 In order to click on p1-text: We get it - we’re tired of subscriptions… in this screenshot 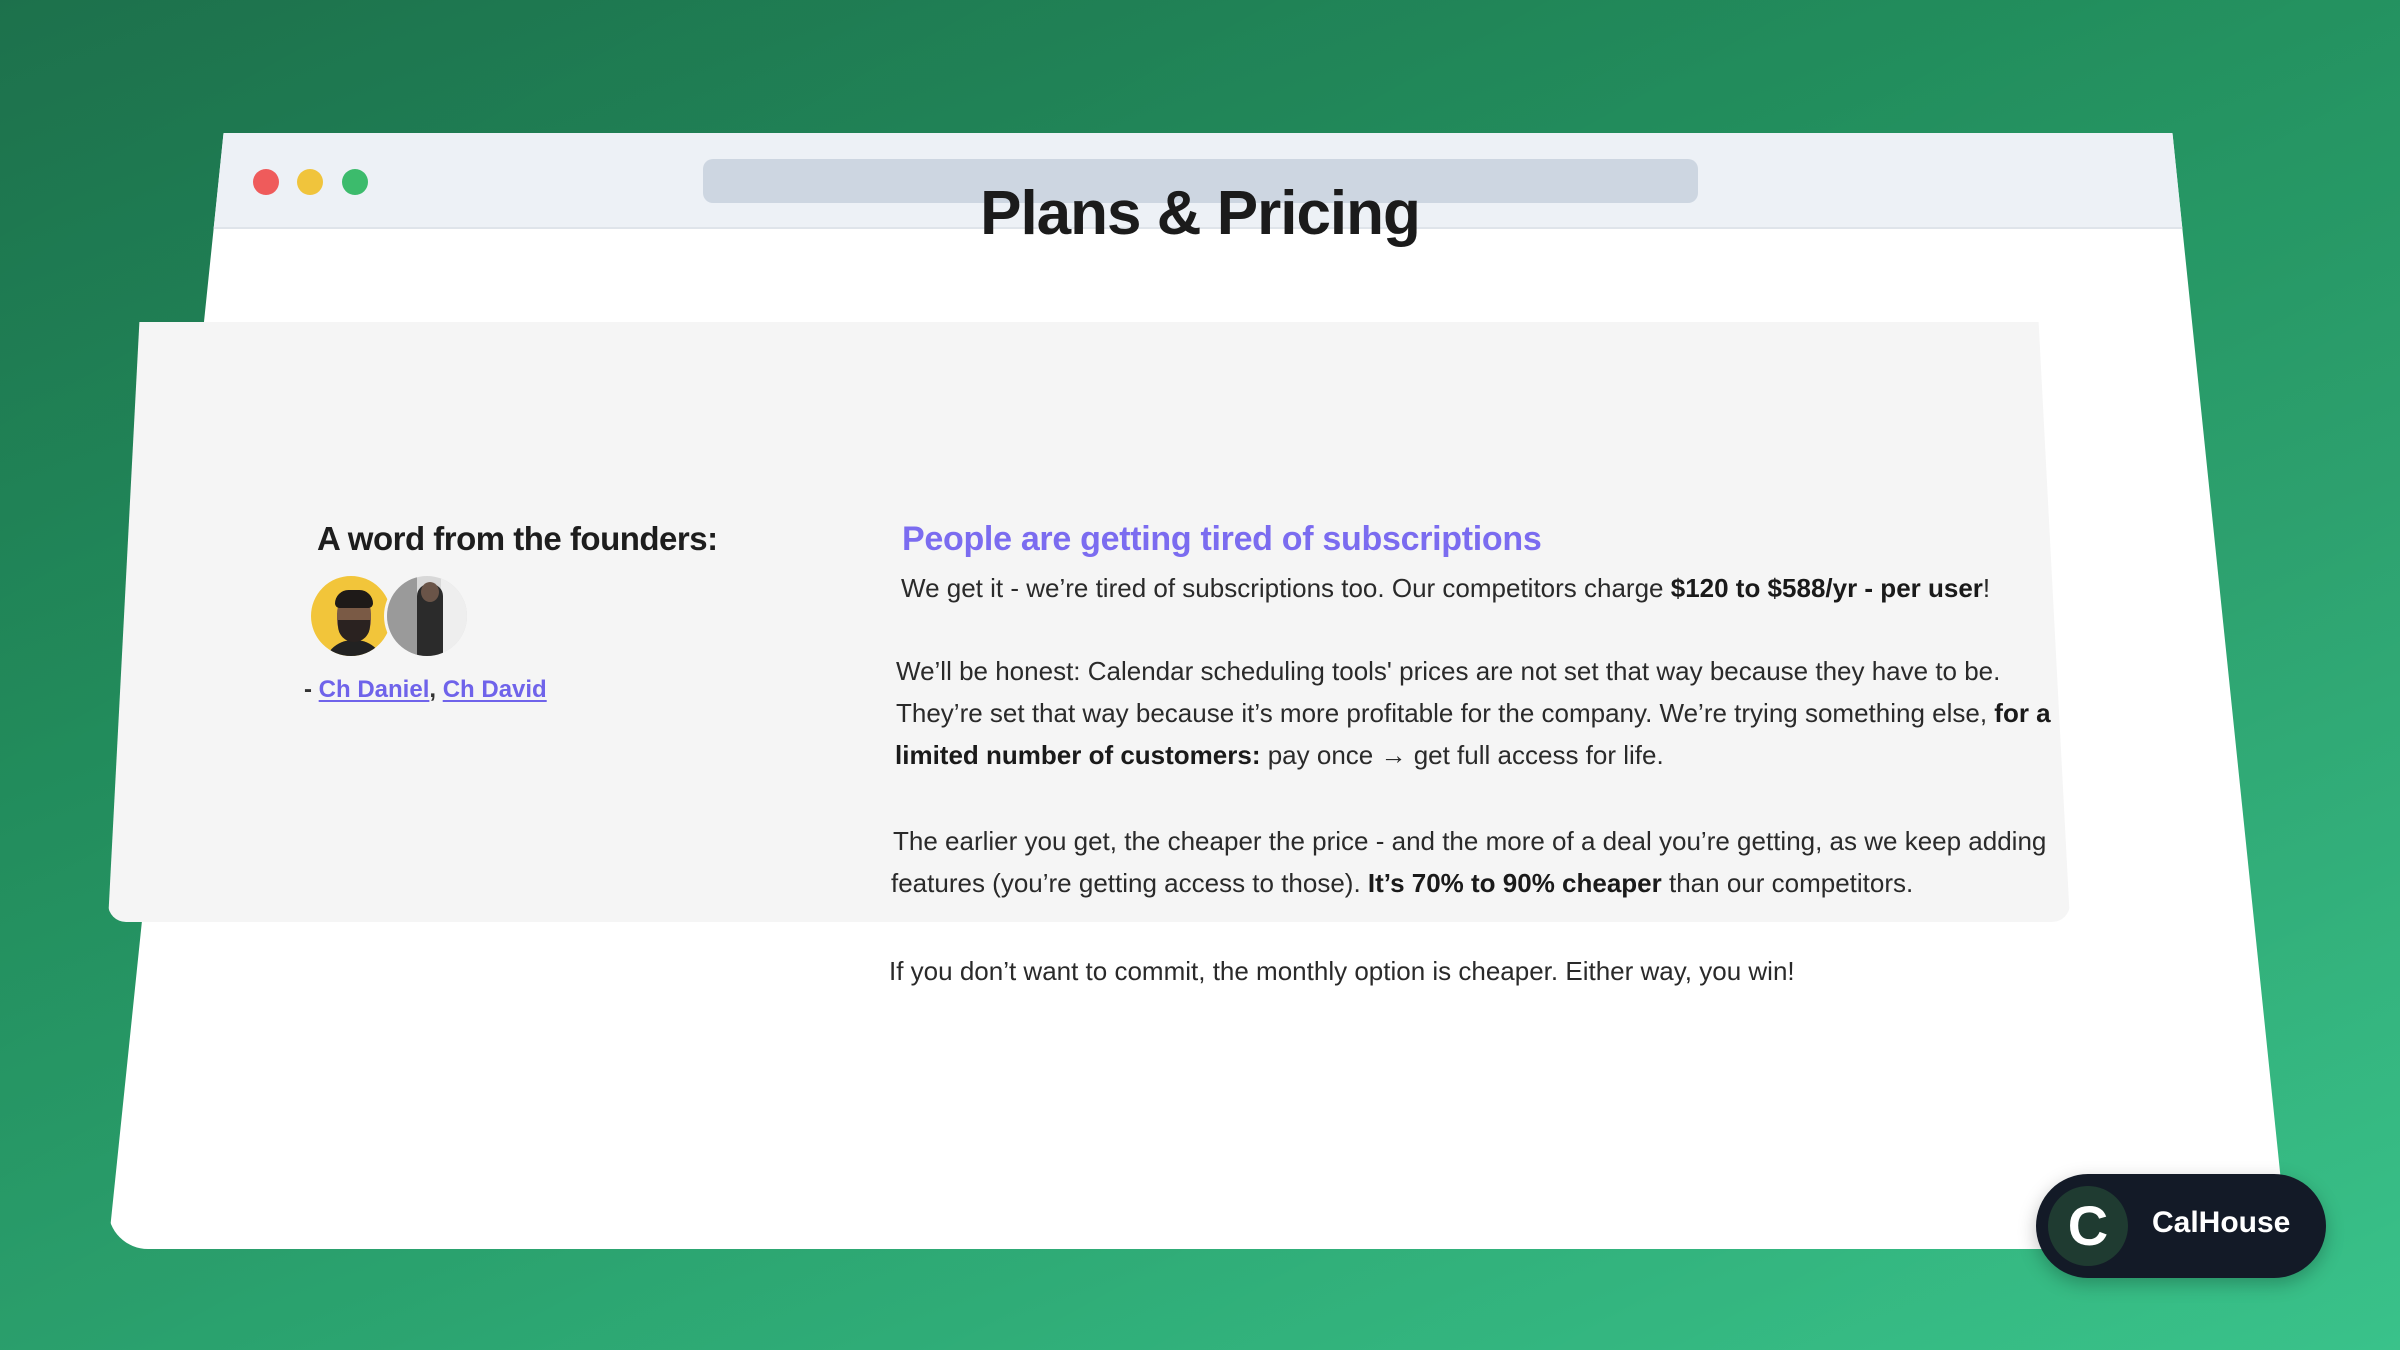, I will do `click(1286, 588)`.